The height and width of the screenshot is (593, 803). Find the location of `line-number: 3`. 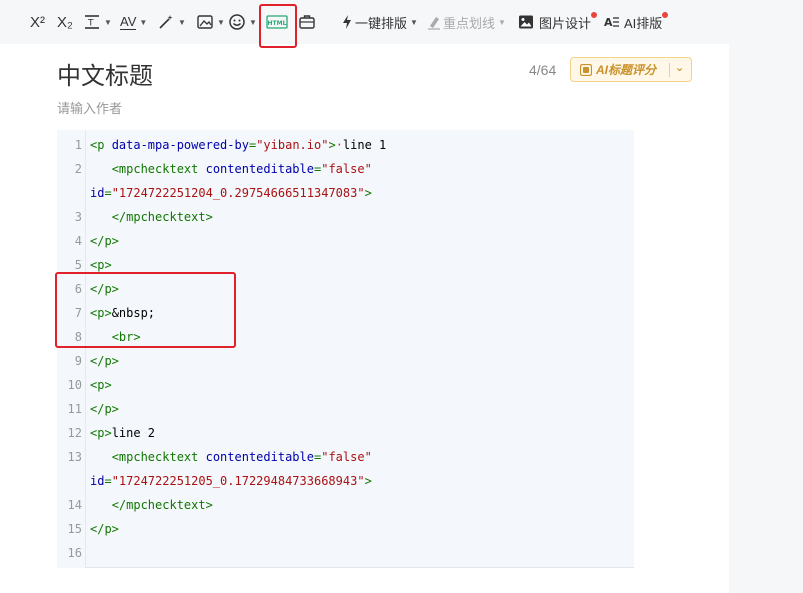

line-number: 3 is located at coordinates (78, 217).